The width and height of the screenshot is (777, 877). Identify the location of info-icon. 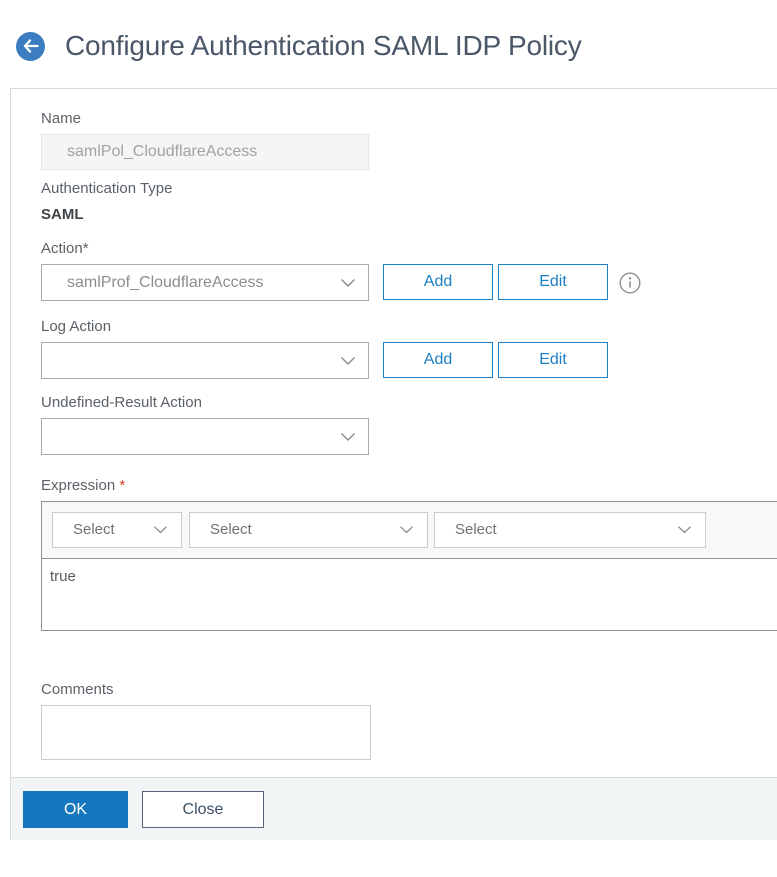
(630, 284).